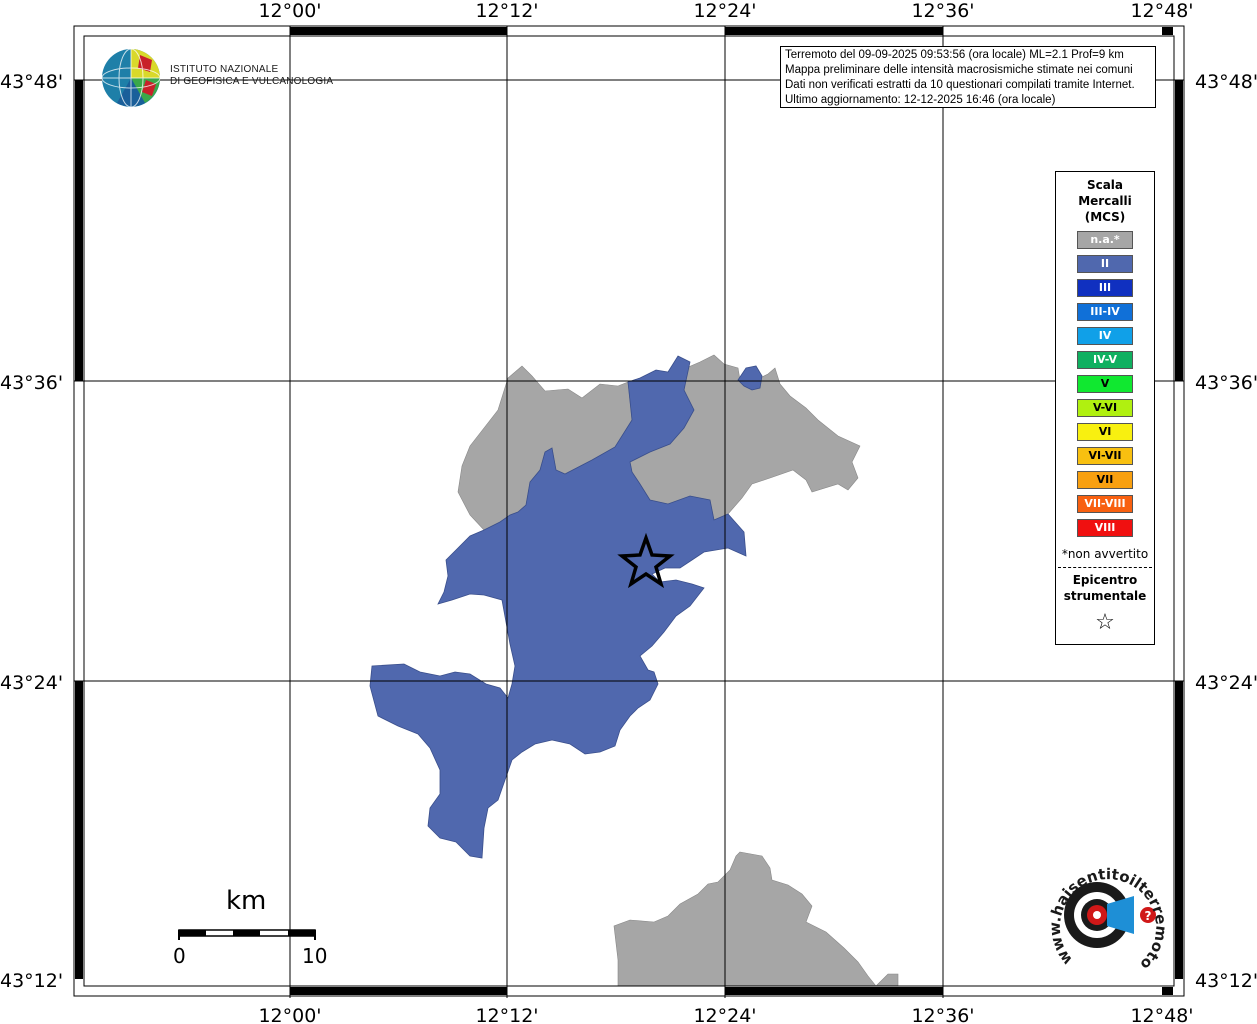 This screenshot has width=1257, height=1024. What do you see at coordinates (1105, 264) in the screenshot?
I see `legend-swatch-II: II` at bounding box center [1105, 264].